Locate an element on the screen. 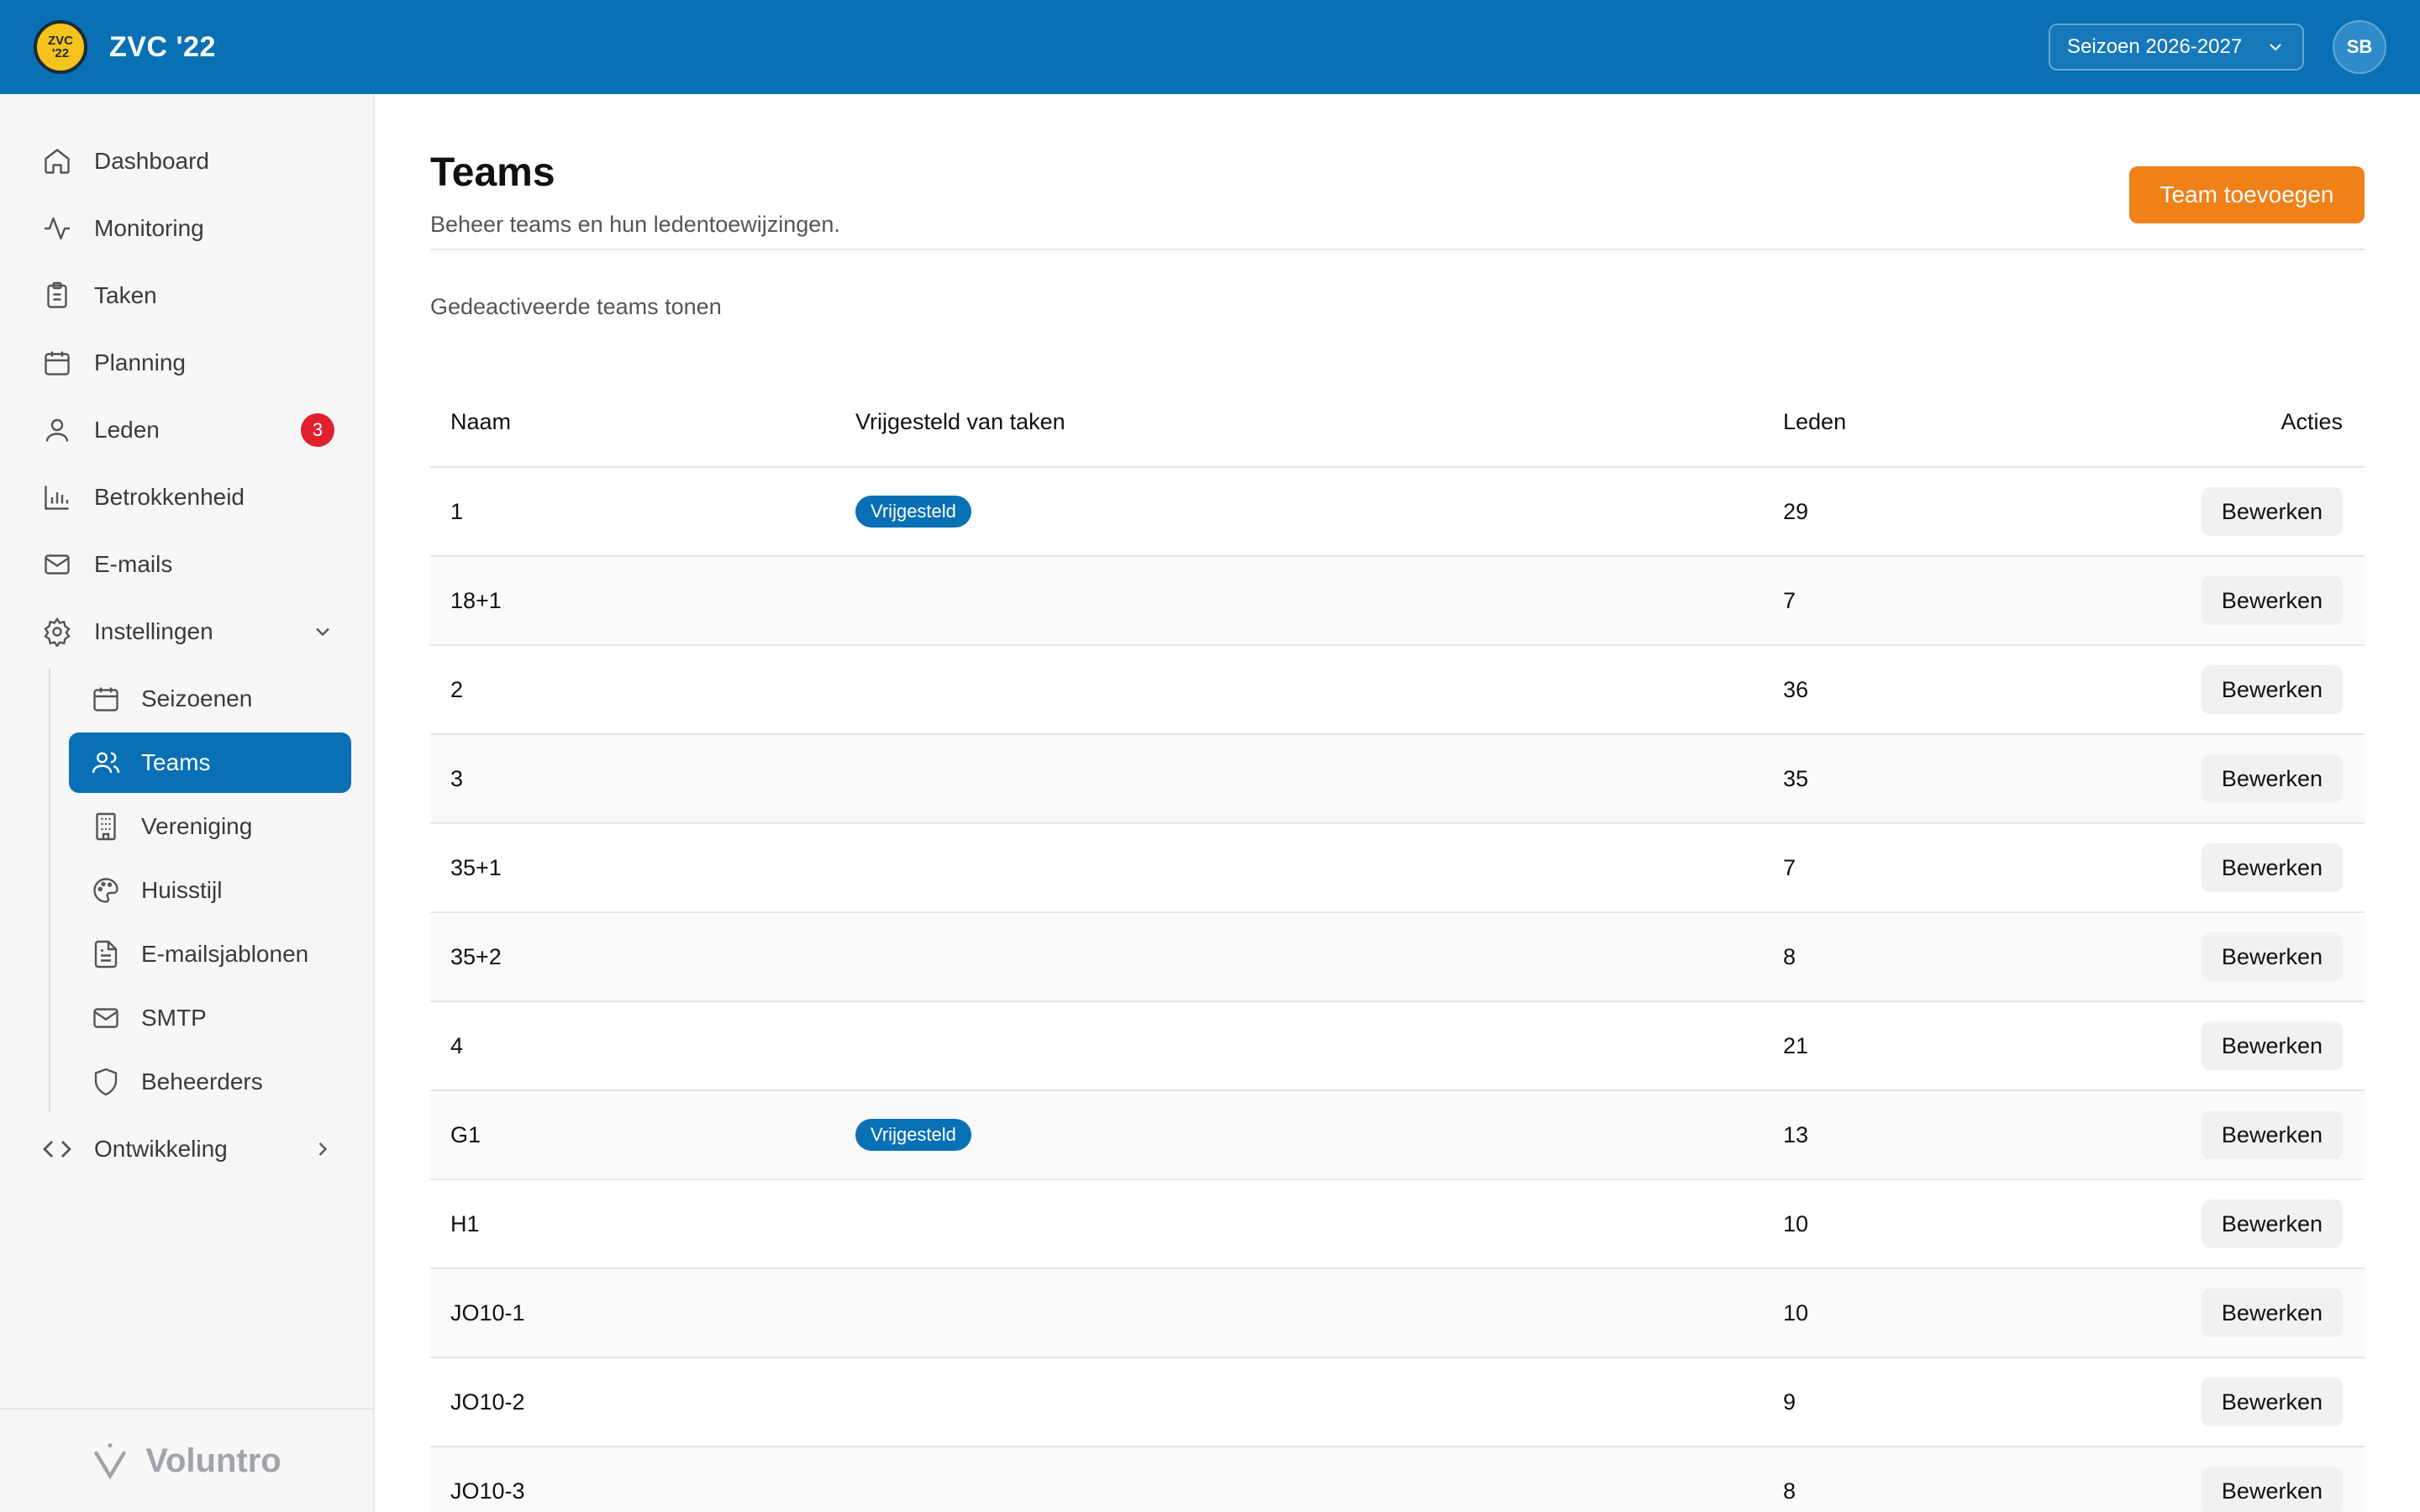  sidebar-item-vereniging: Vereniging is located at coordinates (210, 826).